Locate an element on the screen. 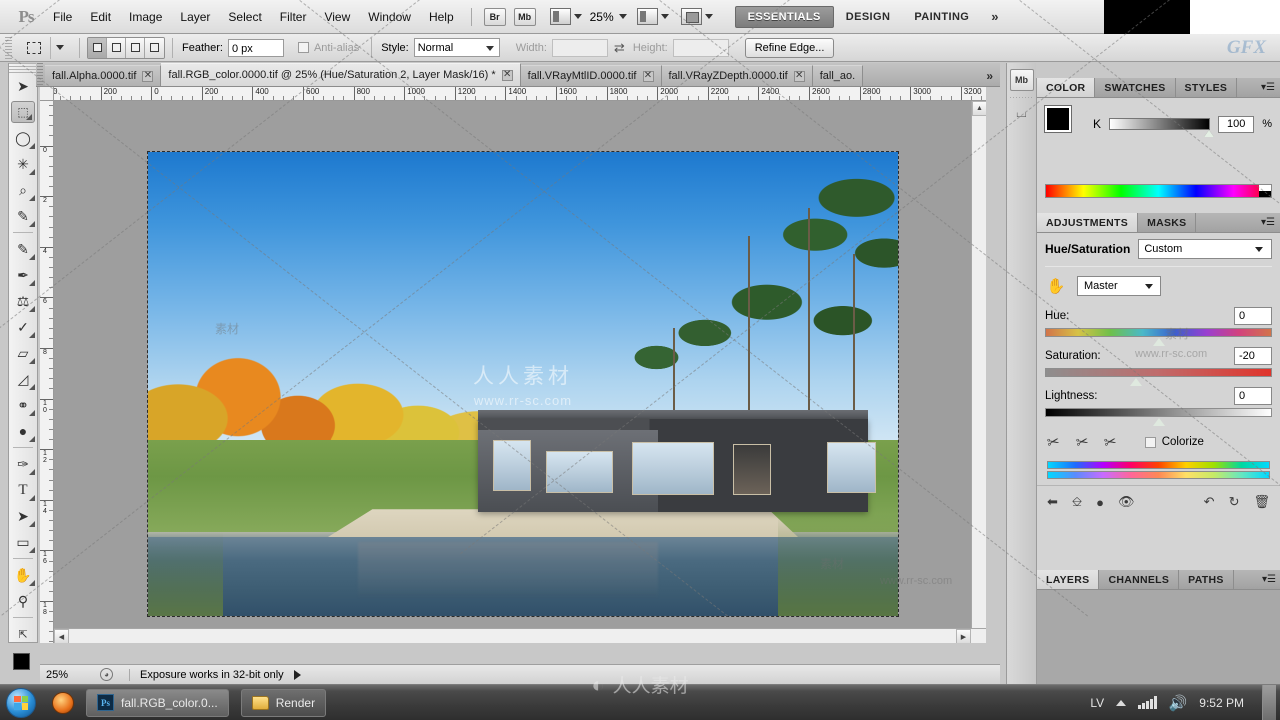 The image size is (1280, 720). arrange-documents-menu is located at coordinates (649, 16).